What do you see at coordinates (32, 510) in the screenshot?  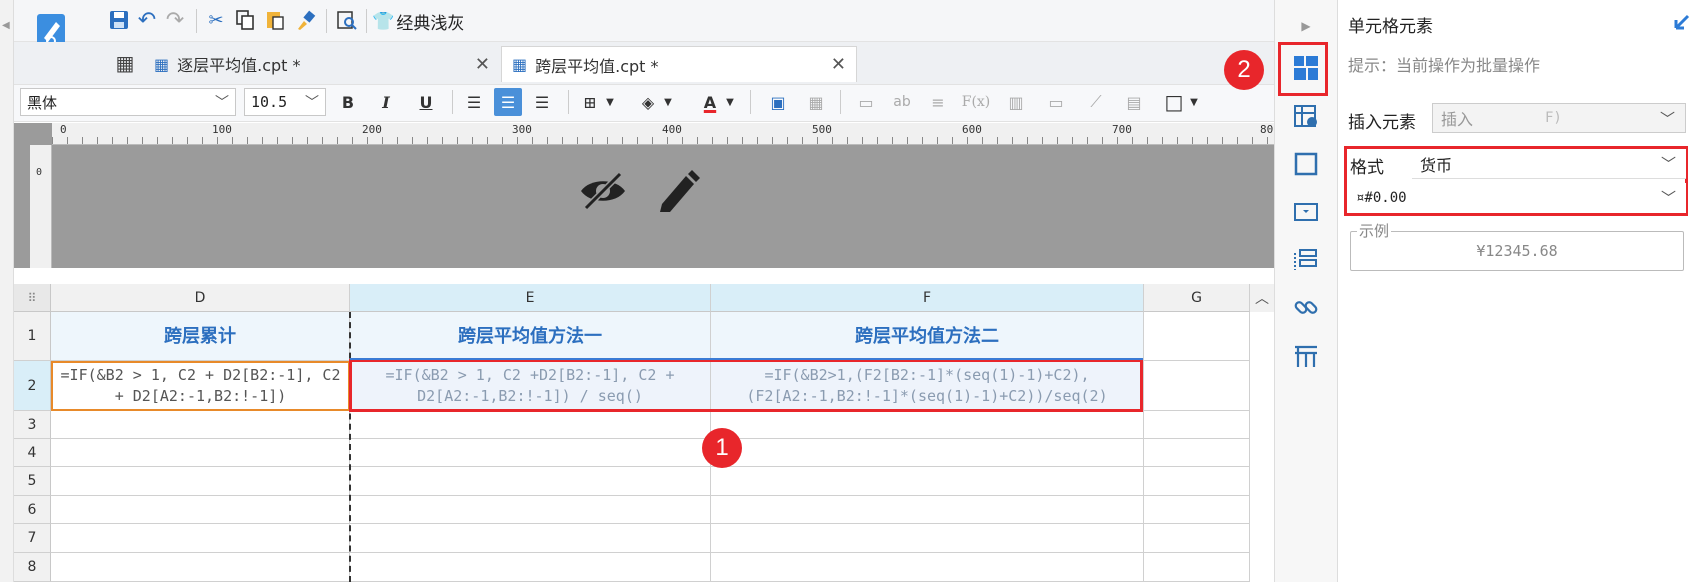 I see `row-header: 6` at bounding box center [32, 510].